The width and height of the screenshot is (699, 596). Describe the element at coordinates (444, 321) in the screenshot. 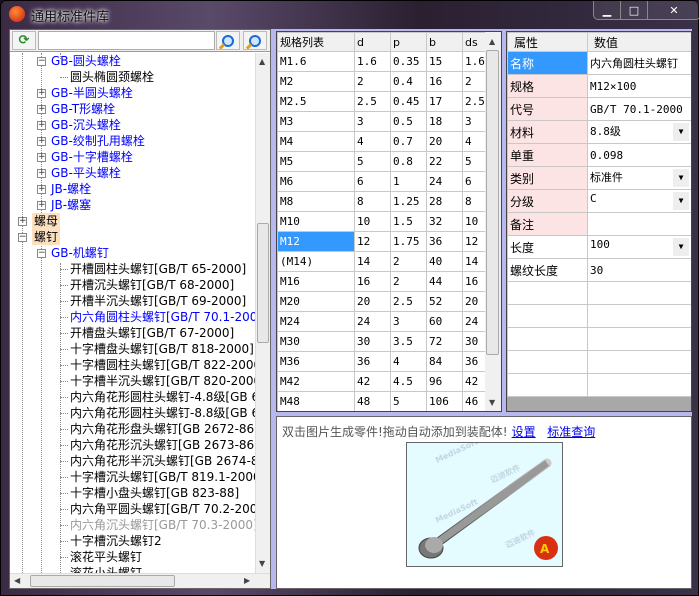

I see `spec-cell: 60` at that location.